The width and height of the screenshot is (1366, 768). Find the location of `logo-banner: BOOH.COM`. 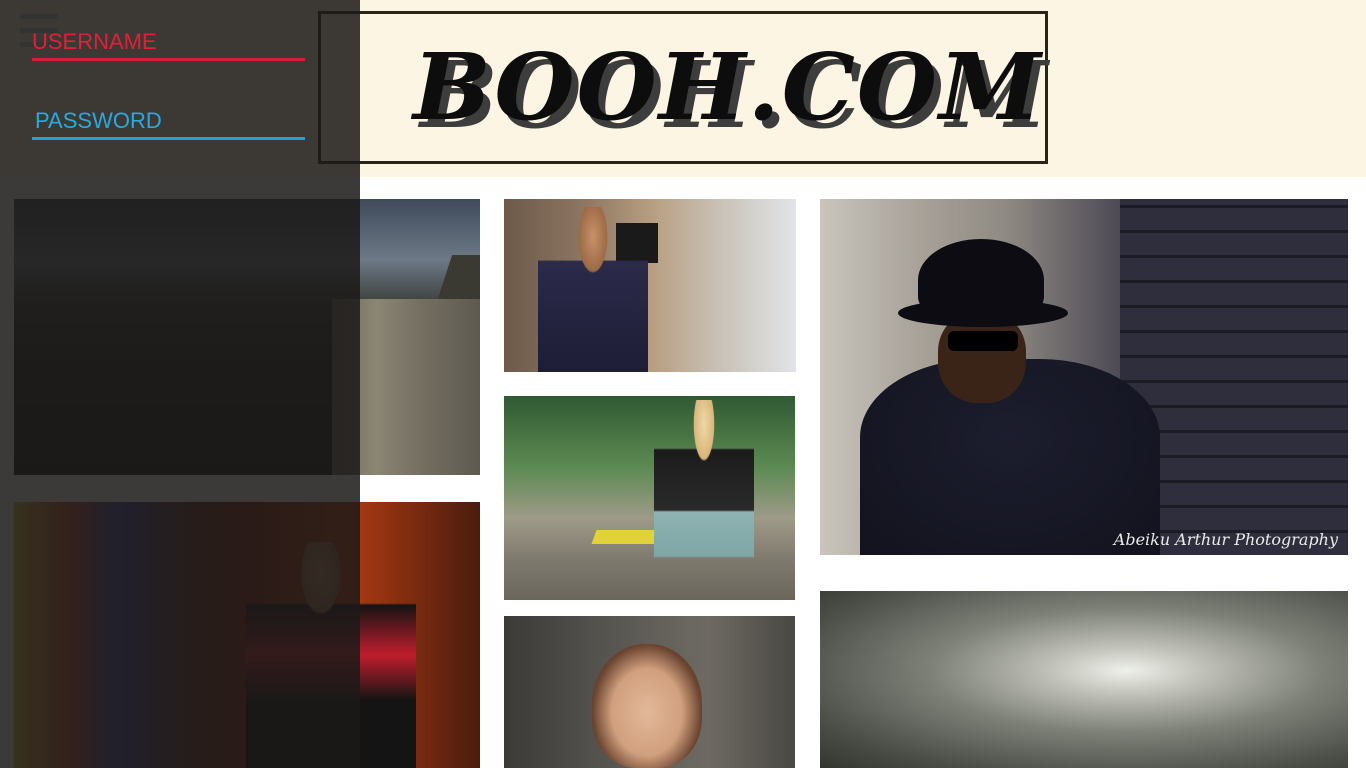

logo-banner: BOOH.COM is located at coordinates (683, 87).